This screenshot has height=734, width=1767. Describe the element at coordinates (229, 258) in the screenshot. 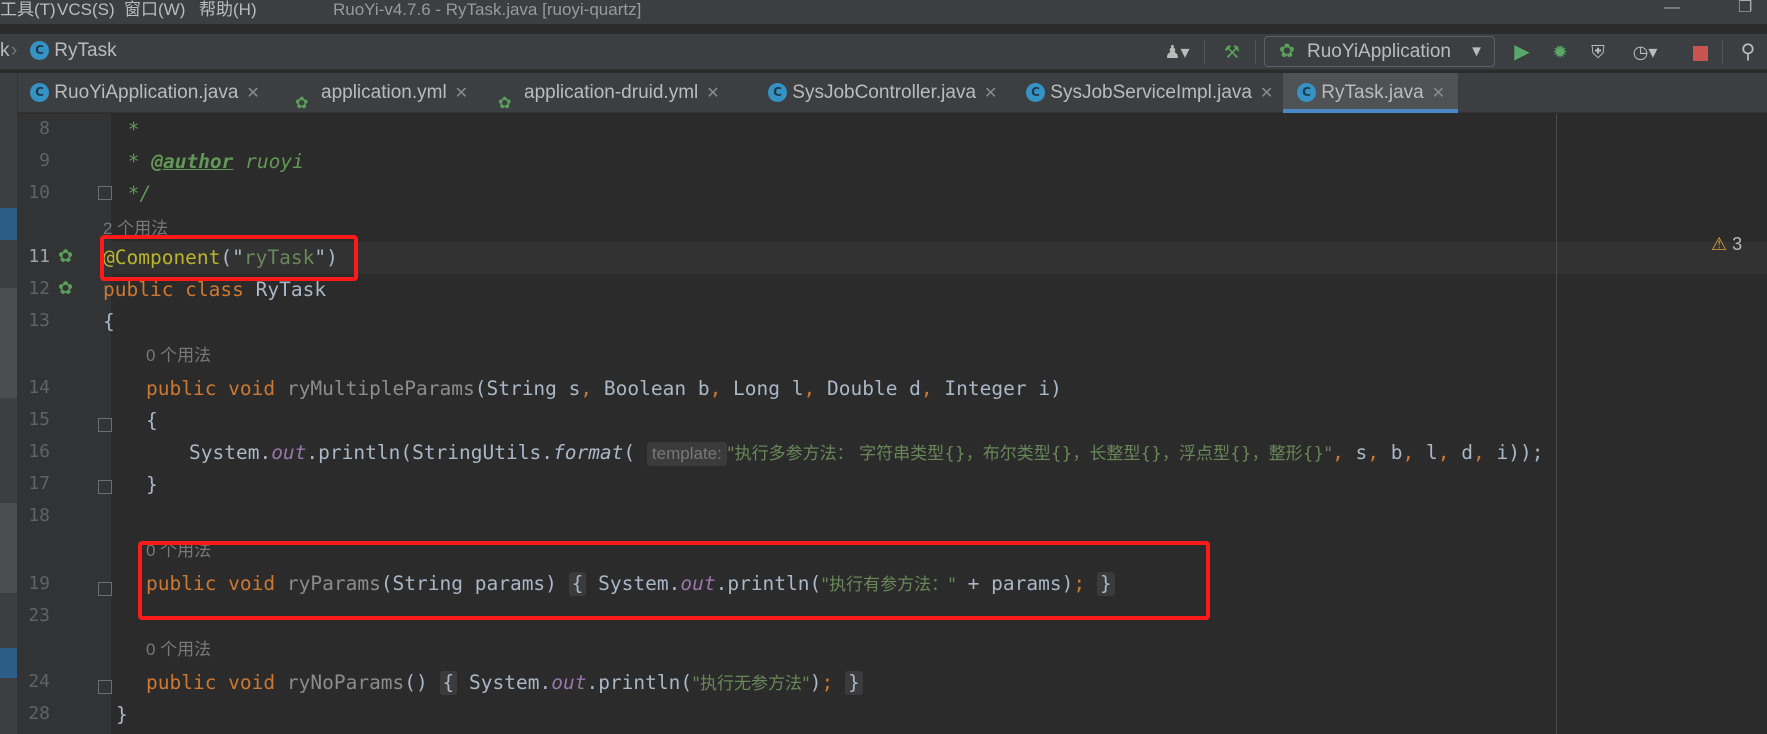

I see `highlight-box-component` at that location.